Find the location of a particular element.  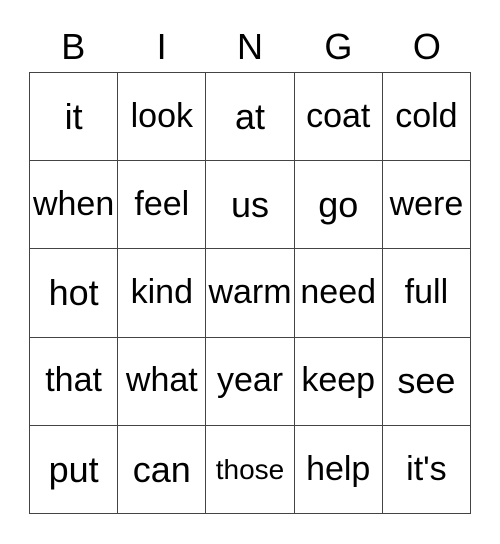

bingo-cell: what is located at coordinates (162, 381).